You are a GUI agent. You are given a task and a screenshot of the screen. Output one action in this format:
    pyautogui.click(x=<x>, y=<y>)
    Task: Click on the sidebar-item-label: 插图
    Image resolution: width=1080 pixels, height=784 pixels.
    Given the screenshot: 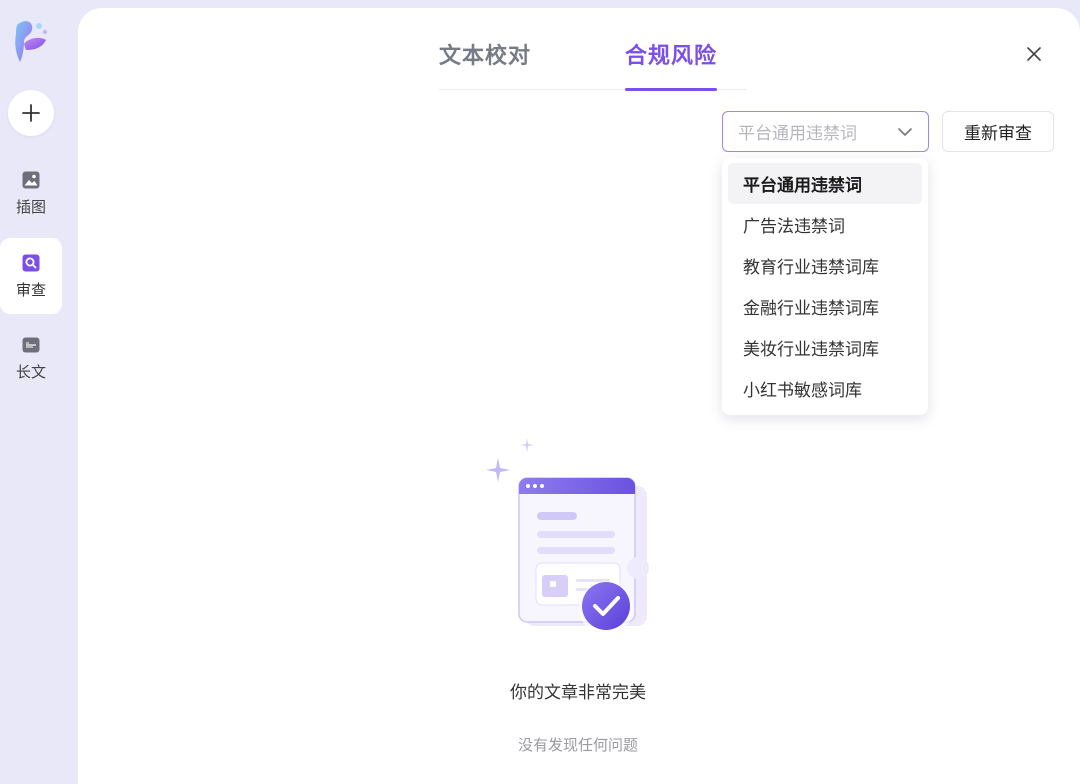 What is the action you would take?
    pyautogui.click(x=30, y=206)
    